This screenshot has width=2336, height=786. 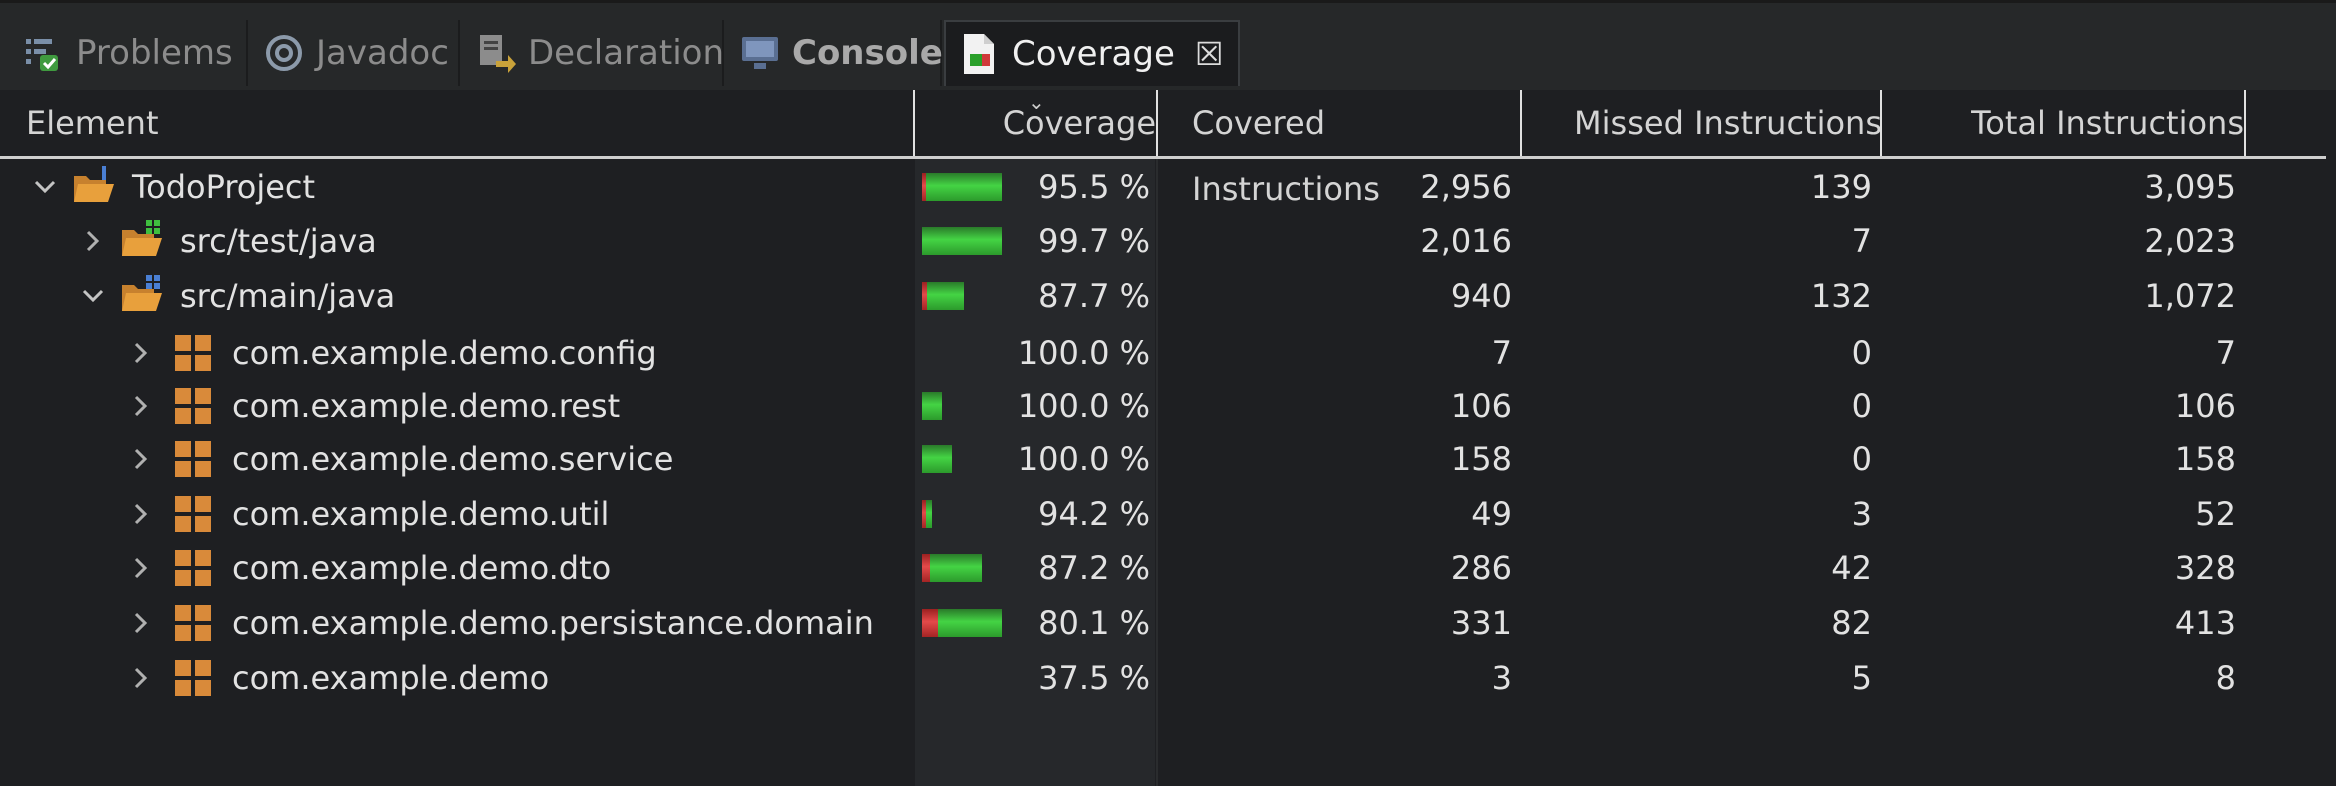 I want to click on coverage-percent: 87.7 %, so click(x=1094, y=296).